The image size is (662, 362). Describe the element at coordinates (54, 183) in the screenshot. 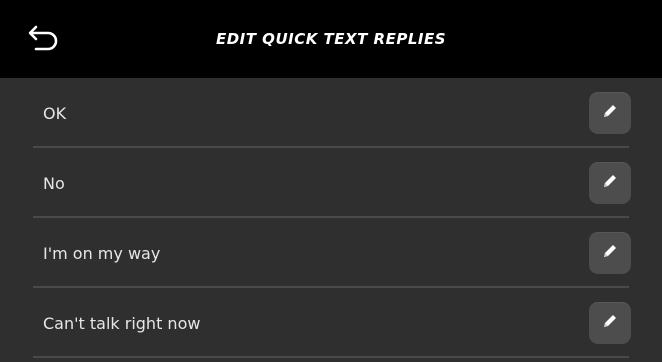

I see `reply-label: No` at that location.